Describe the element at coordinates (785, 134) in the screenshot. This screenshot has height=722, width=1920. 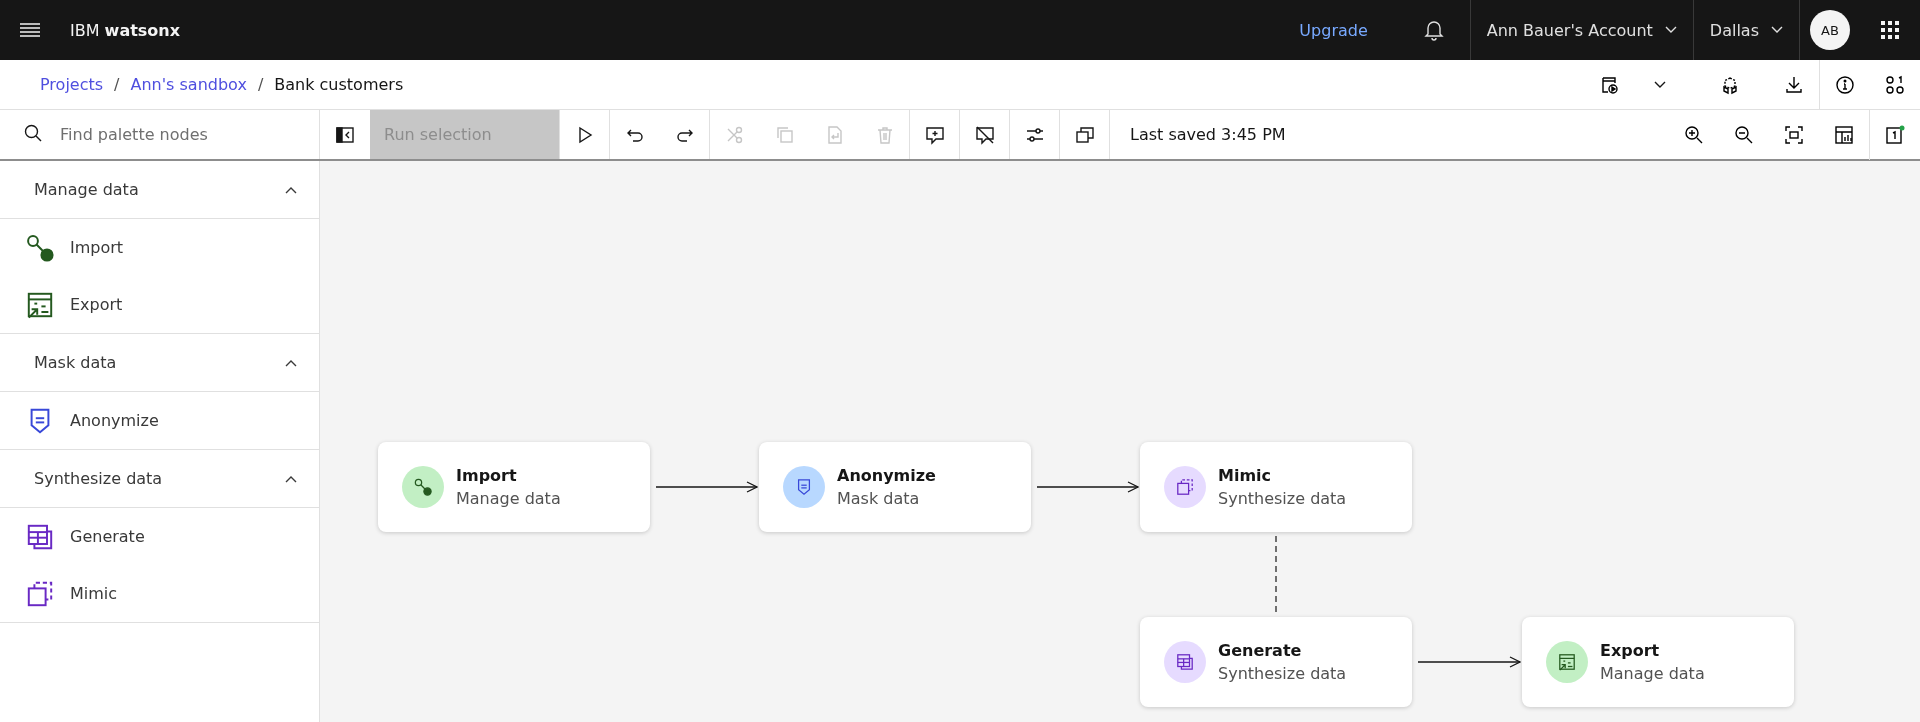
I see `copy-icon` at that location.